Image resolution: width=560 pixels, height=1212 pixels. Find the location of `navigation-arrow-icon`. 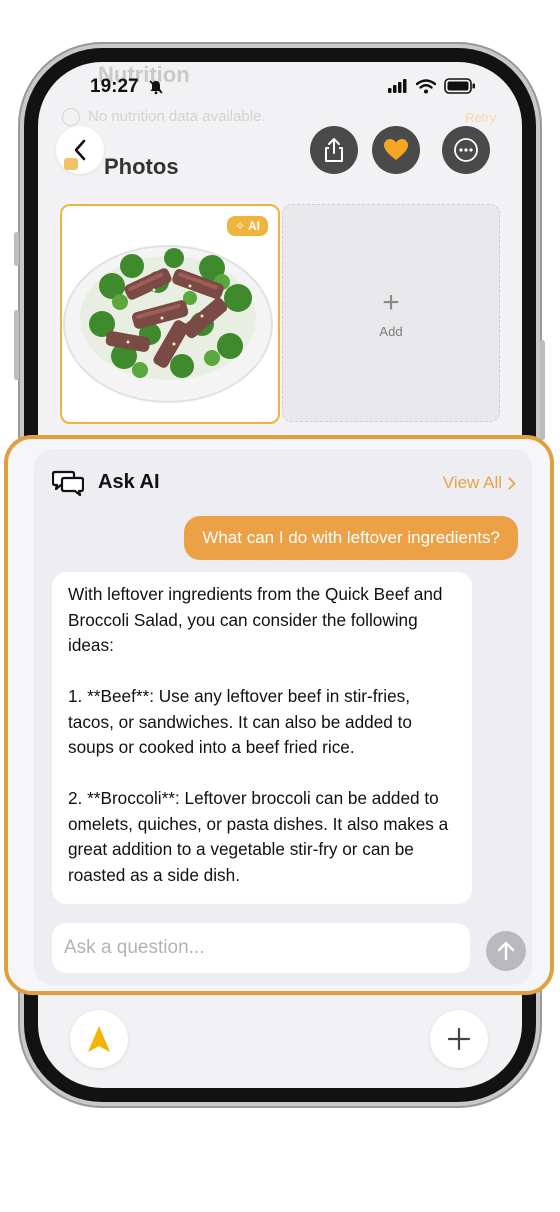

navigation-arrow-icon is located at coordinates (99, 1039).